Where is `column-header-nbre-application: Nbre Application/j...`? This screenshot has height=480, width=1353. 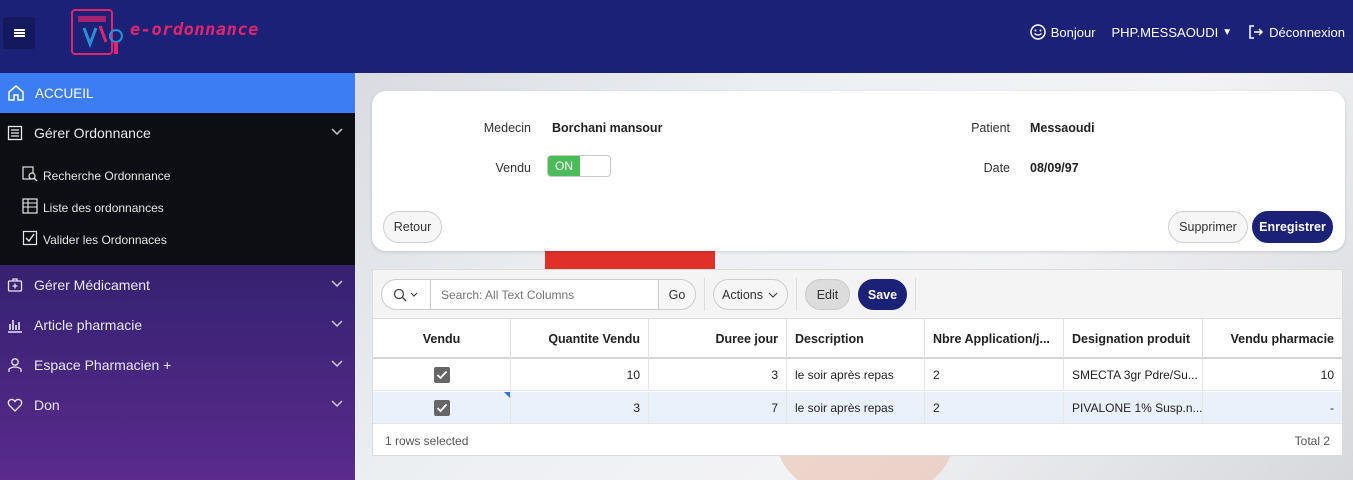 column-header-nbre-application: Nbre Application/j... is located at coordinates (994, 339).